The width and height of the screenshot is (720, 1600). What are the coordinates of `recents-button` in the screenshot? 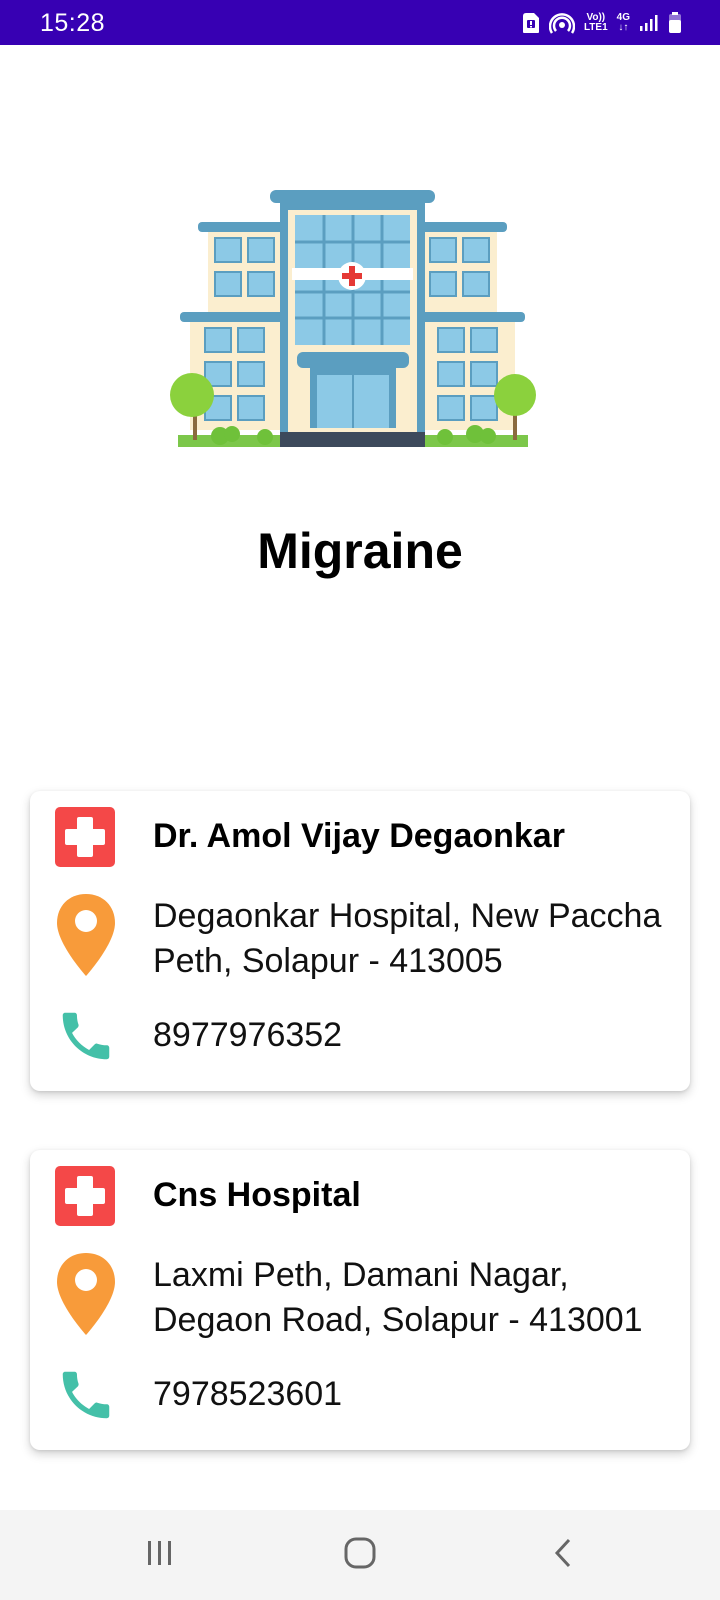 It's located at (160, 1555).